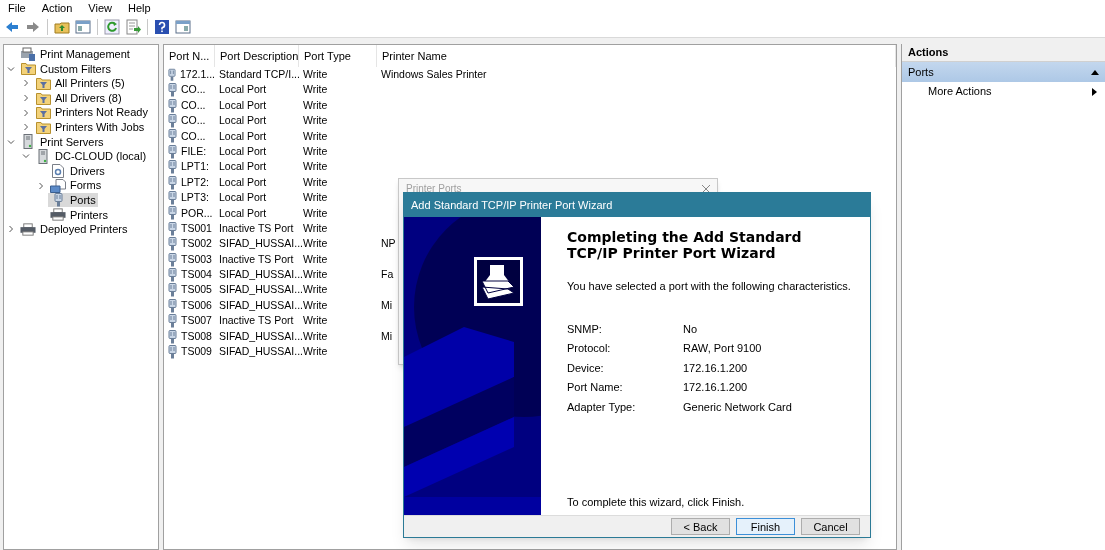 Image resolution: width=1105 pixels, height=550 pixels. I want to click on actions-section-header: Ports, so click(1003, 72).